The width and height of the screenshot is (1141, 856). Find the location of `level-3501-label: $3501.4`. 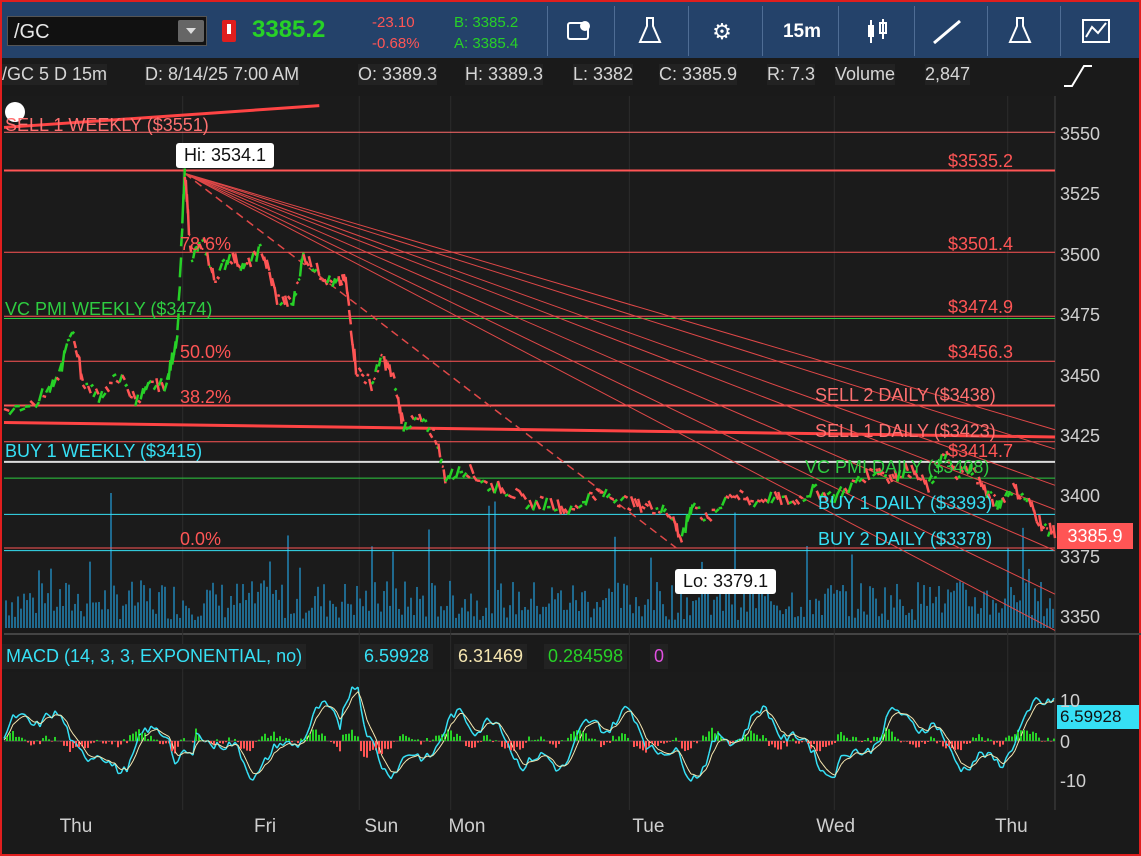

level-3501-label: $3501.4 is located at coordinates (980, 244).